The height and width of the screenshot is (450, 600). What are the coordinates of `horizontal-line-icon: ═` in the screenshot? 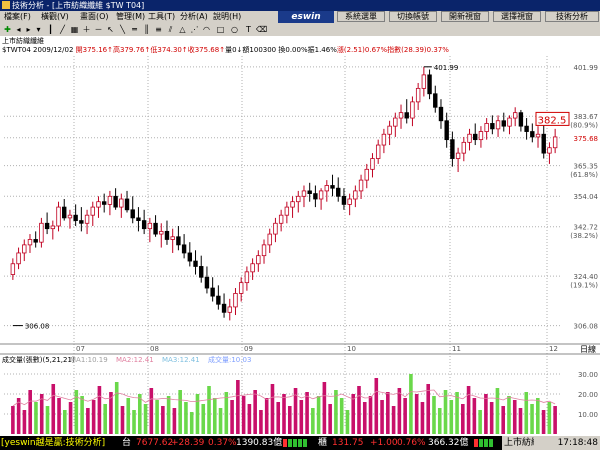 It's located at (134, 29).